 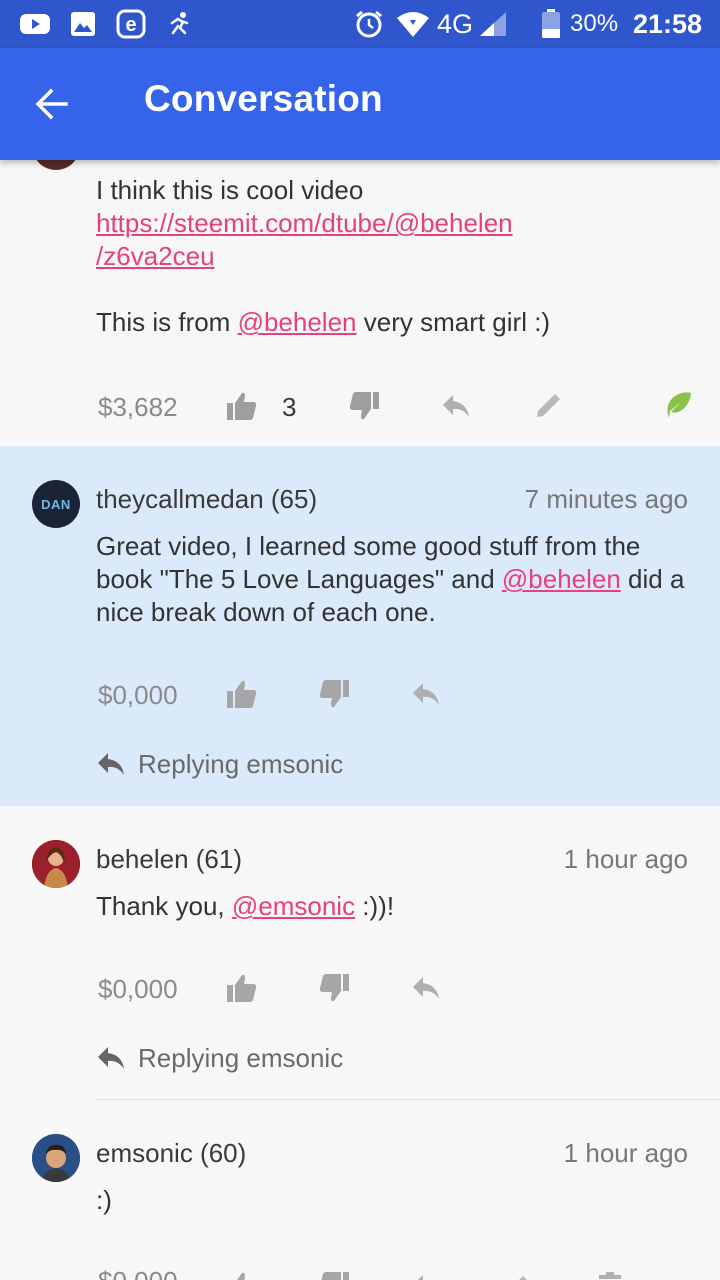 What do you see at coordinates (375, 906) in the screenshot?
I see `comment-text: :))!` at bounding box center [375, 906].